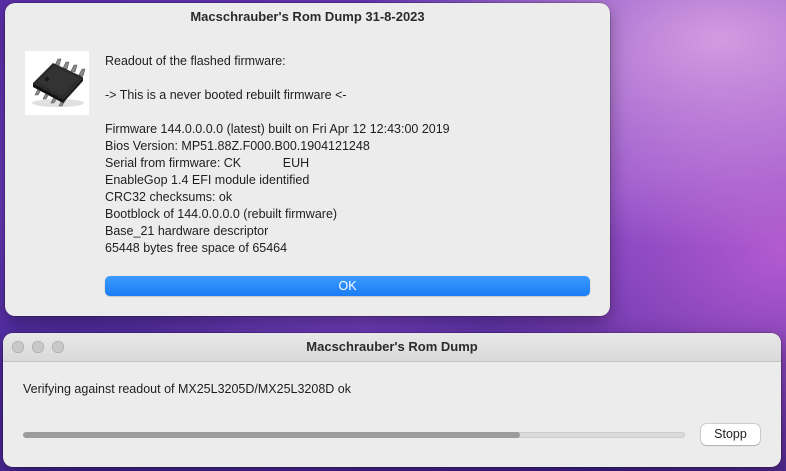 The width and height of the screenshot is (786, 471). What do you see at coordinates (307, 16) in the screenshot?
I see `dialog-title: Macschrauber's Rom Dump 31-8-2023` at bounding box center [307, 16].